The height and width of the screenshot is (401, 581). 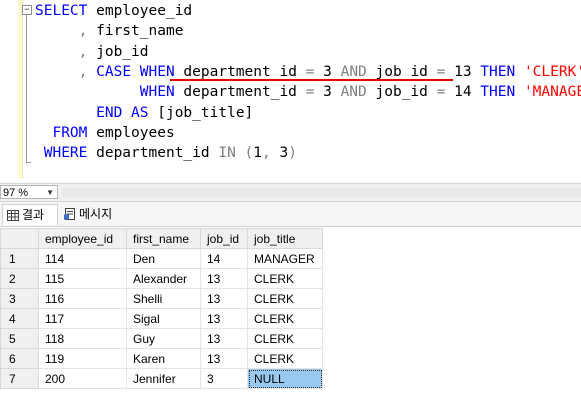 I want to click on grid-cell: Guy, so click(x=163, y=338).